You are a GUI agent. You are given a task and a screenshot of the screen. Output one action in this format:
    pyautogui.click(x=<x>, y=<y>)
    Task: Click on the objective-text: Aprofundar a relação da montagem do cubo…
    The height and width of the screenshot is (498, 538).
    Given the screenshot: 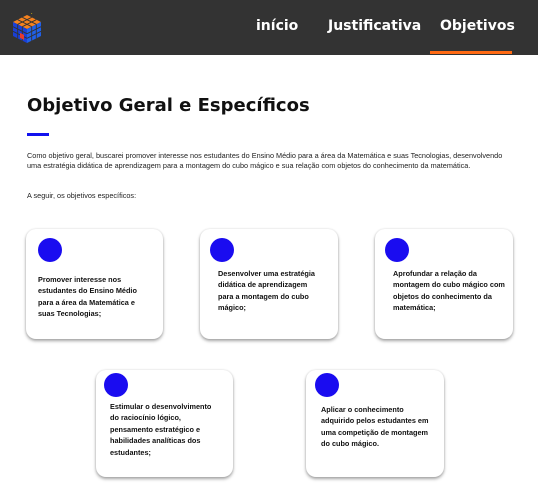 What is the action you would take?
    pyautogui.click(x=449, y=291)
    